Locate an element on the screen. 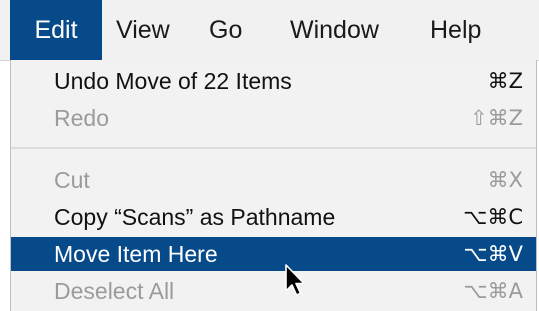 This screenshot has height=311, width=539. menu-item-label: Cut is located at coordinates (72, 180).